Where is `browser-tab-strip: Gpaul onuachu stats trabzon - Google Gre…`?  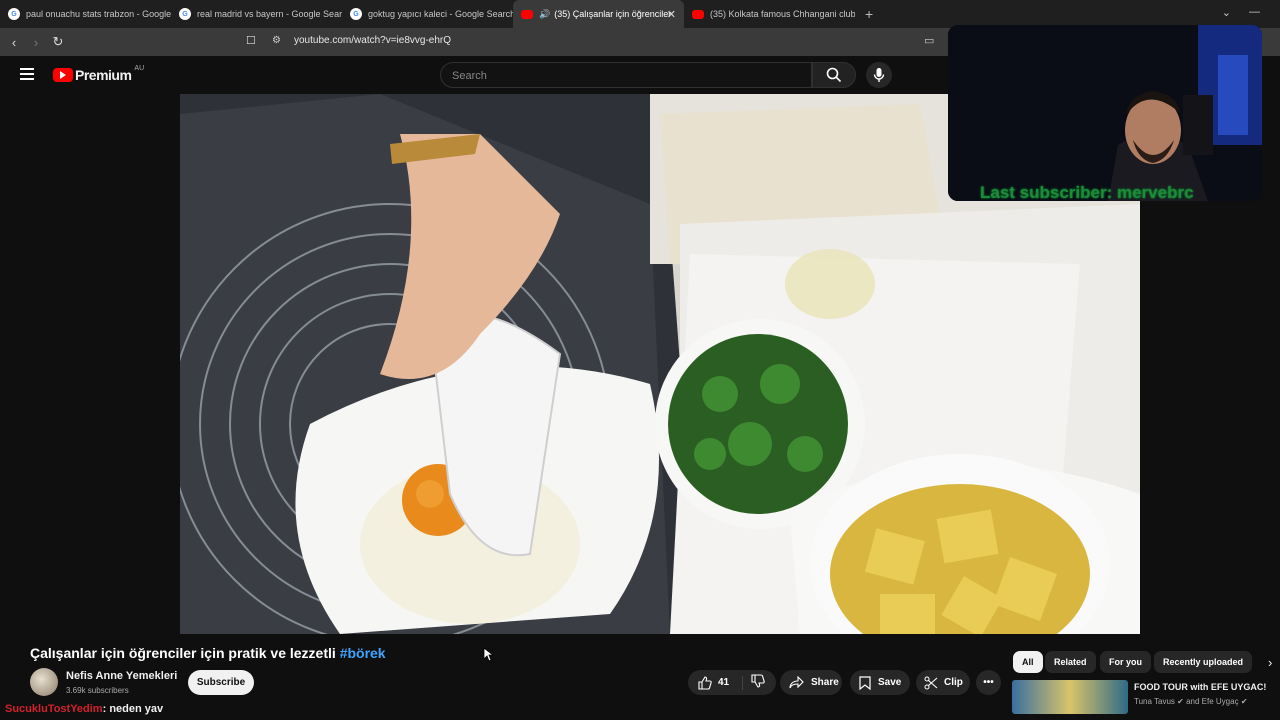 browser-tab-strip: Gpaul onuachu stats trabzon - Google Gre… is located at coordinates (640, 14).